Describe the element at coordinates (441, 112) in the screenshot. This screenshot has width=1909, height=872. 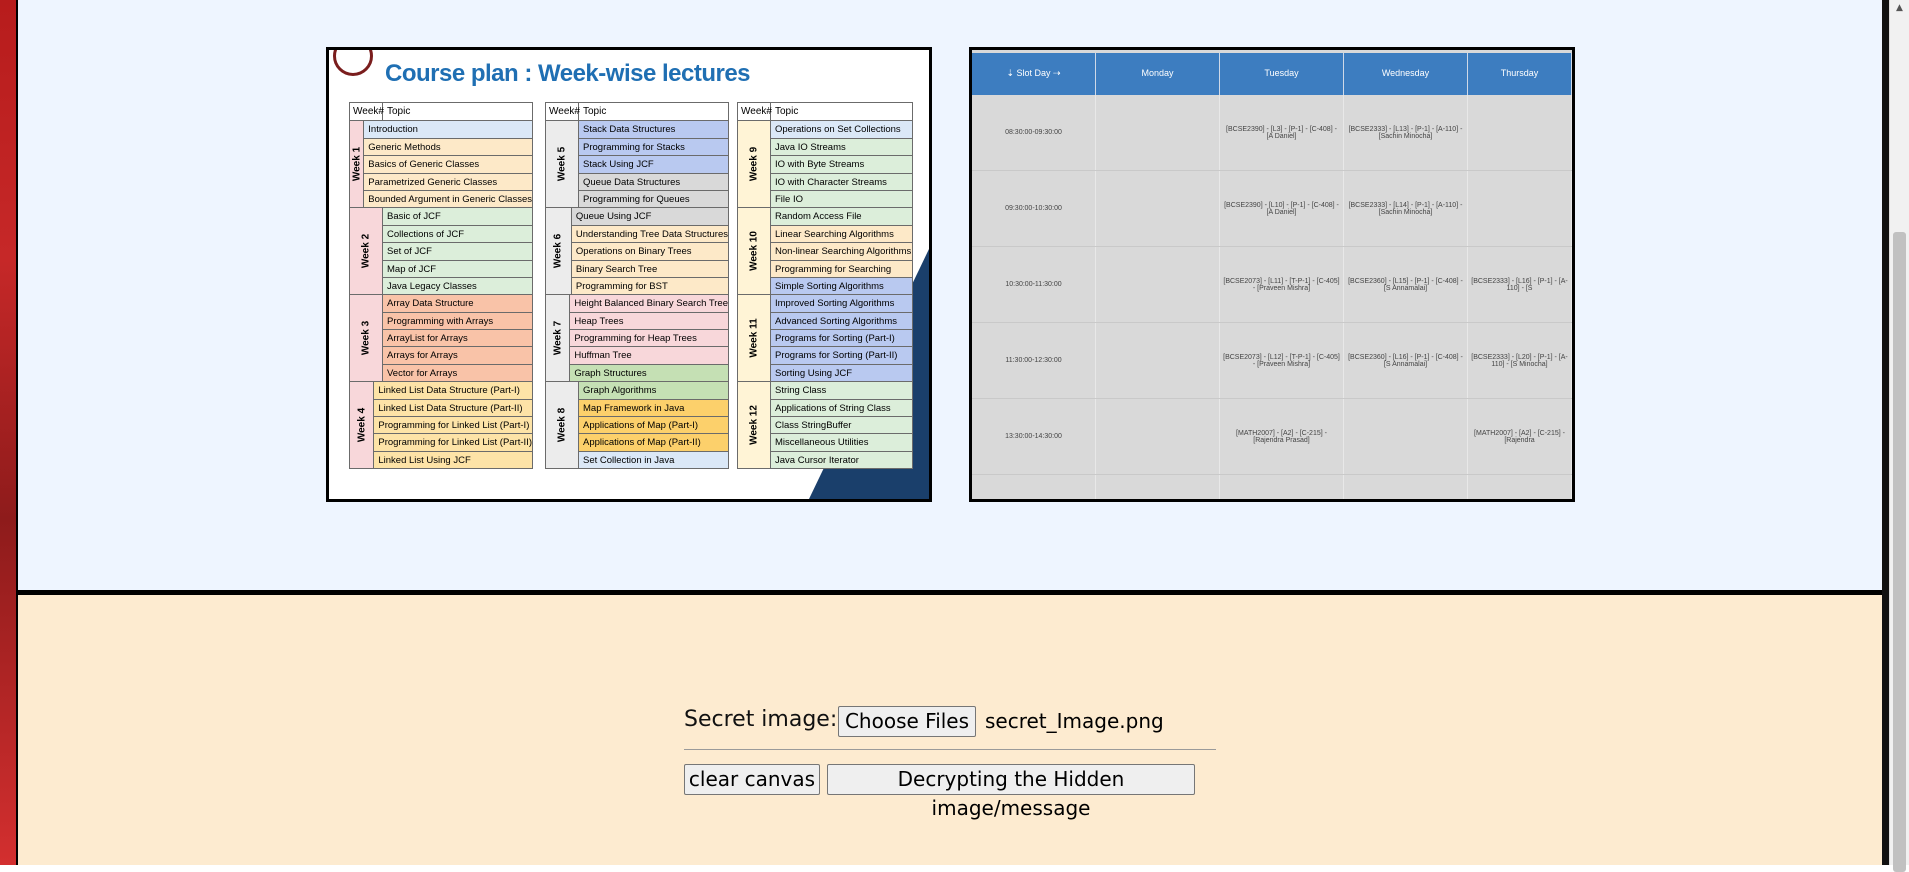
I see `course-plan-header: Week# Topic` at that location.